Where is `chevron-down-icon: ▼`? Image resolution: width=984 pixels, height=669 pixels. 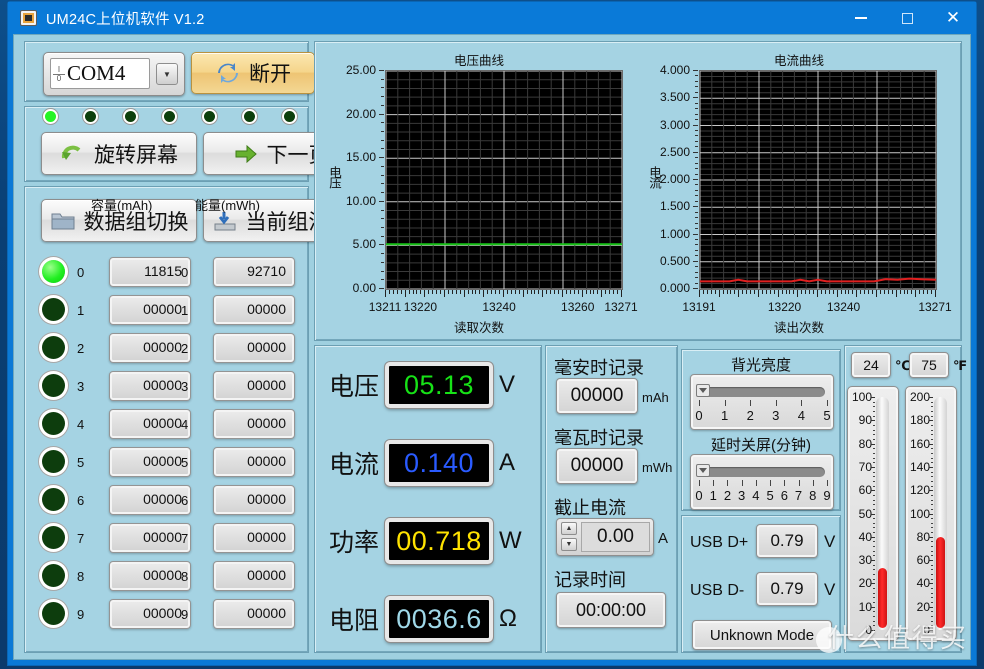
chevron-down-icon: ▼ is located at coordinates (167, 74).